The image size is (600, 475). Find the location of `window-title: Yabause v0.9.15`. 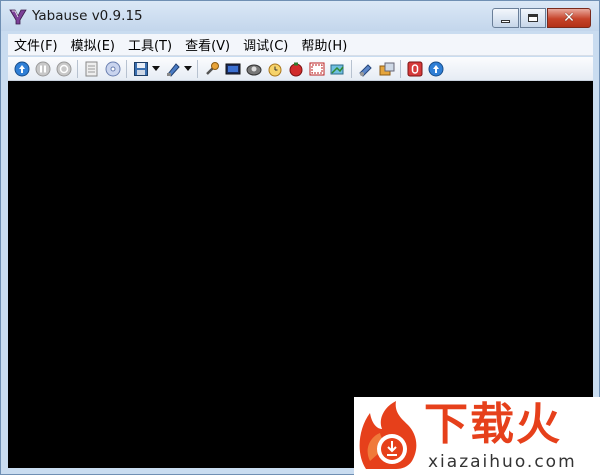

window-title: Yabause v0.9.15 is located at coordinates (87, 16).